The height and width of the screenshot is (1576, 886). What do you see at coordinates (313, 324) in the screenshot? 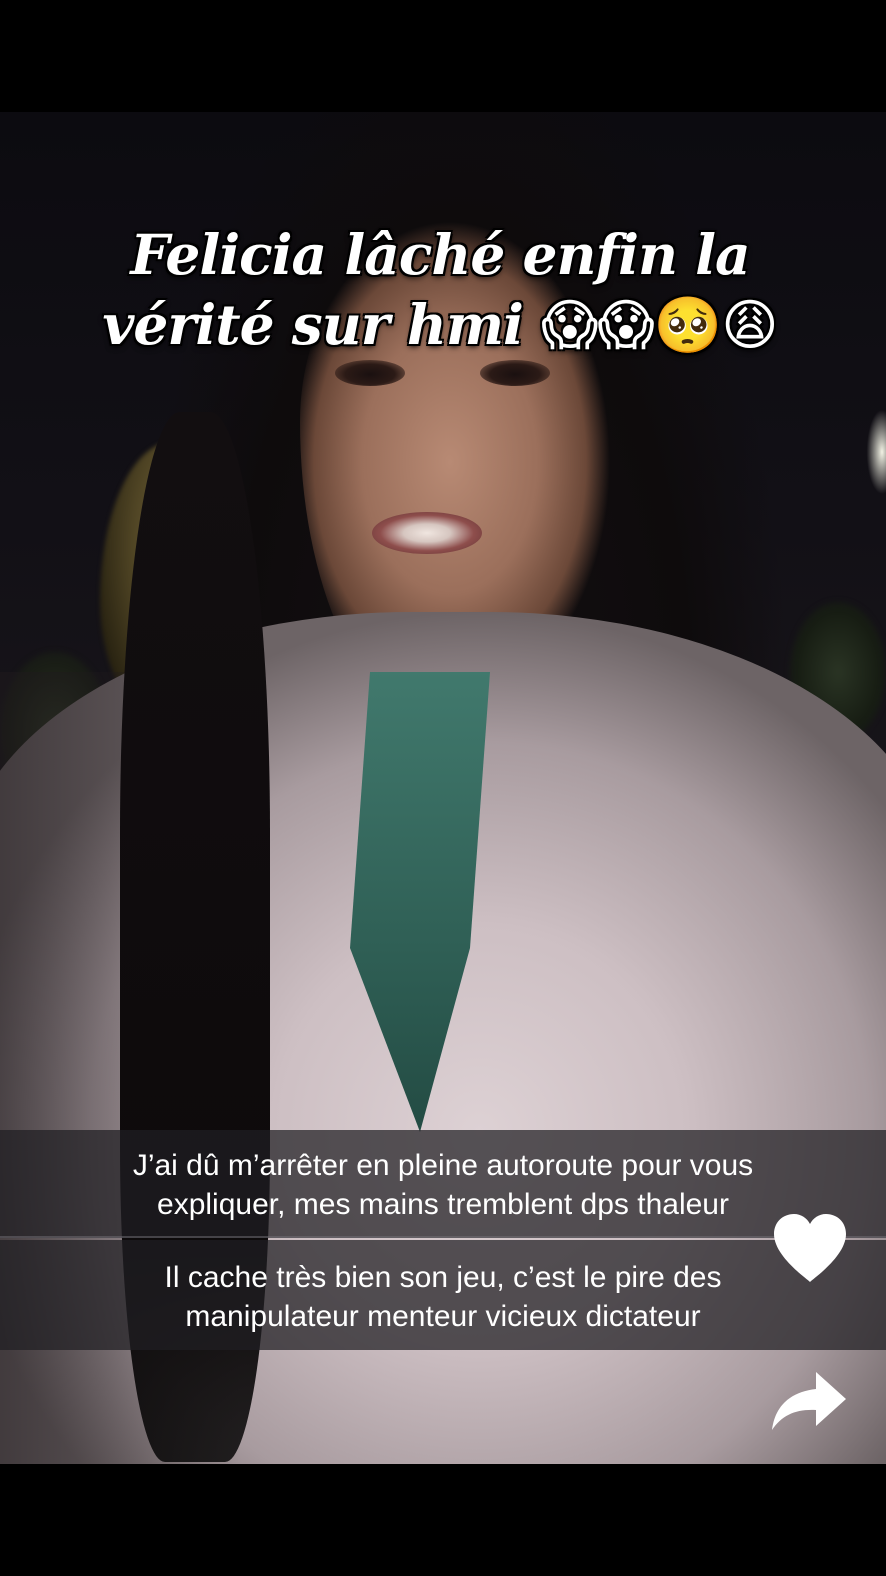
I see `title-line-2: vérité sur hmi` at bounding box center [313, 324].